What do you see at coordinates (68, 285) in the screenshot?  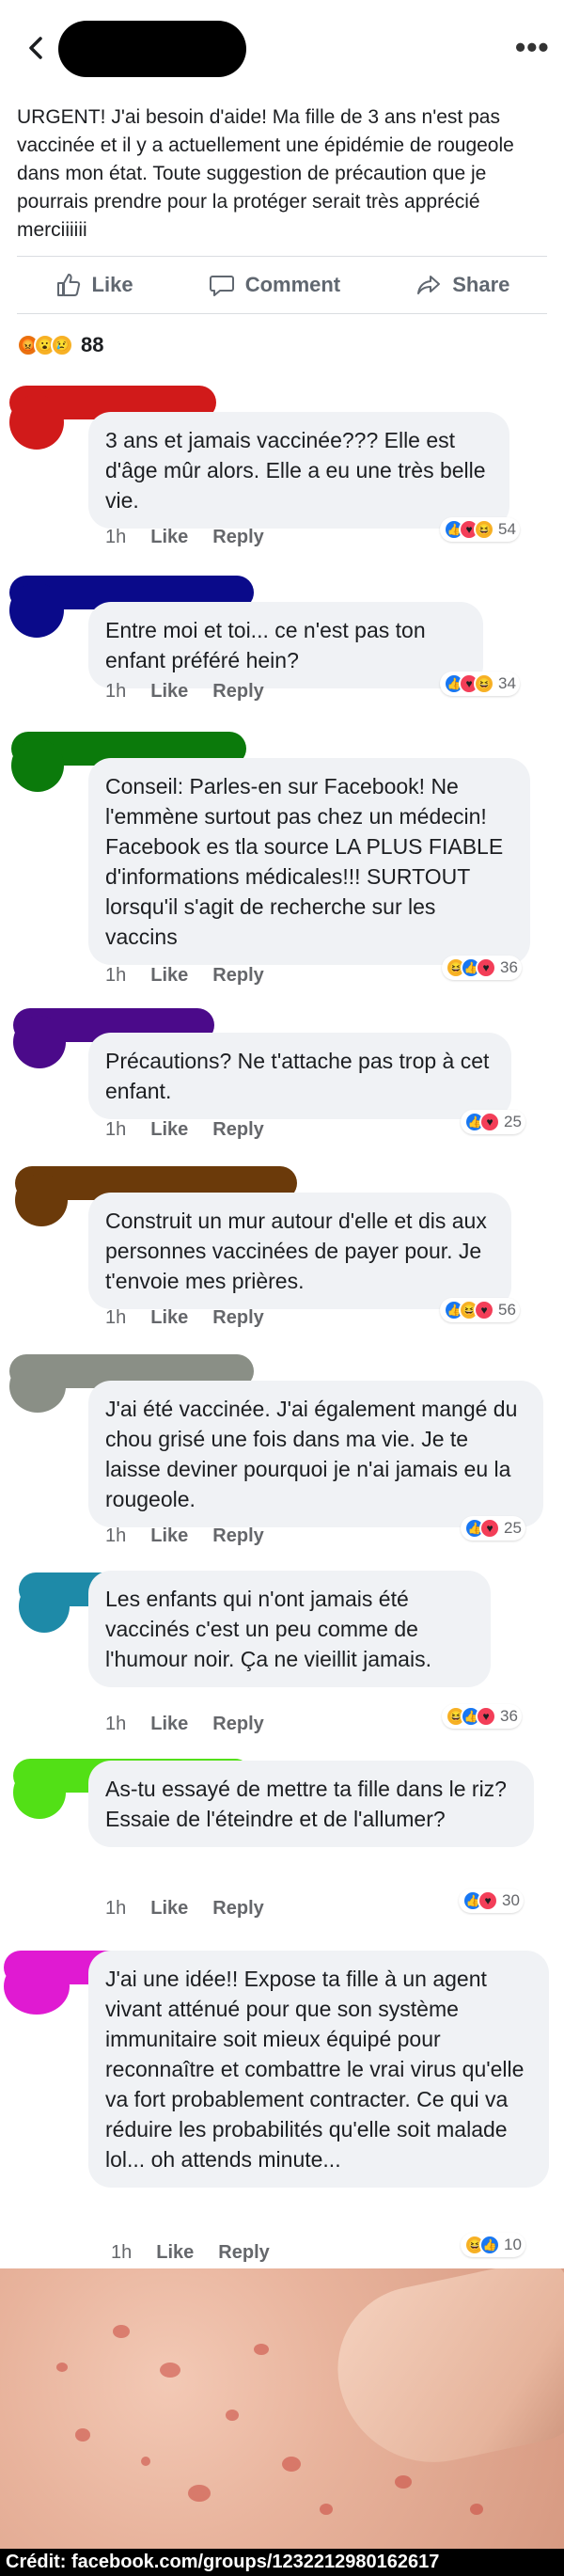 I see `thumbs-up-icon` at bounding box center [68, 285].